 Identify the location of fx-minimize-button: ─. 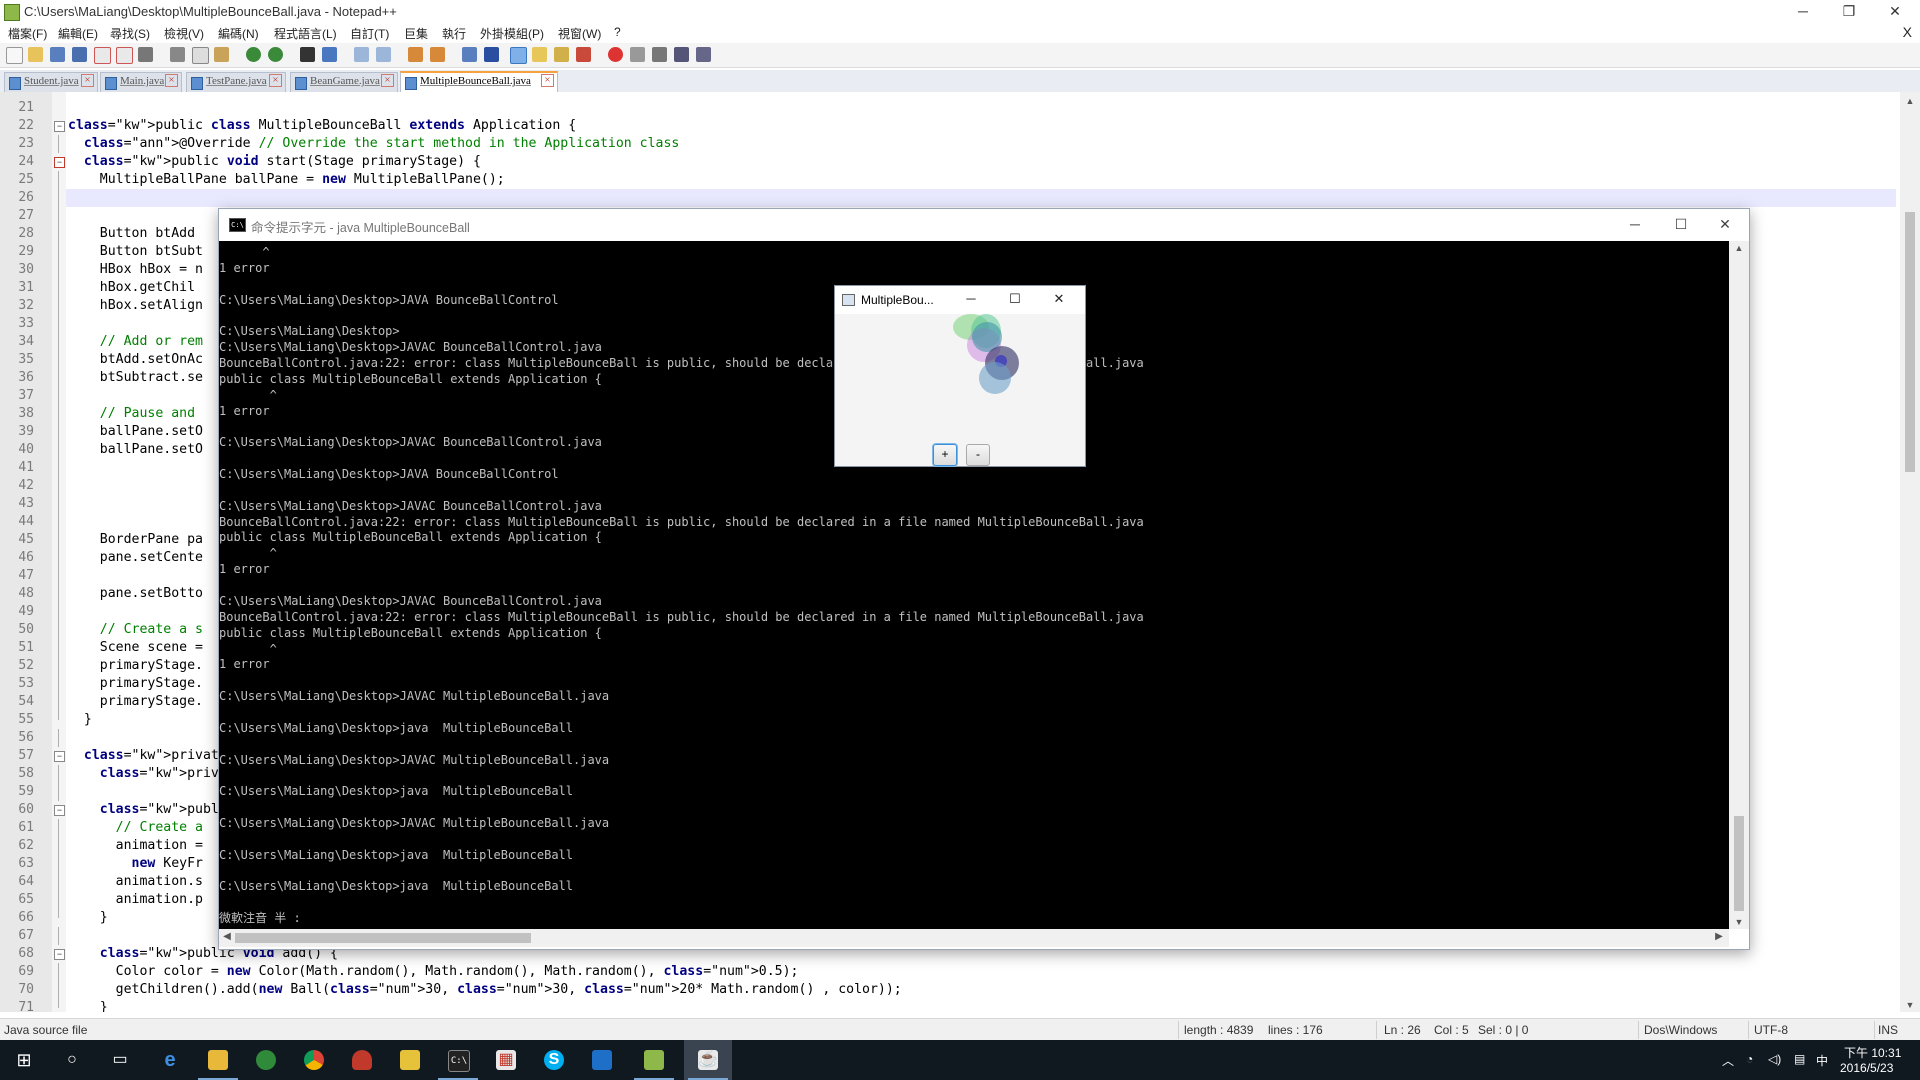
(971, 300).